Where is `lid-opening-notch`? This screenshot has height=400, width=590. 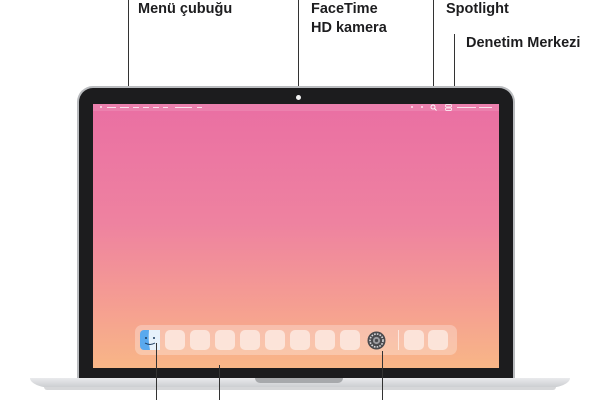 lid-opening-notch is located at coordinates (299, 380).